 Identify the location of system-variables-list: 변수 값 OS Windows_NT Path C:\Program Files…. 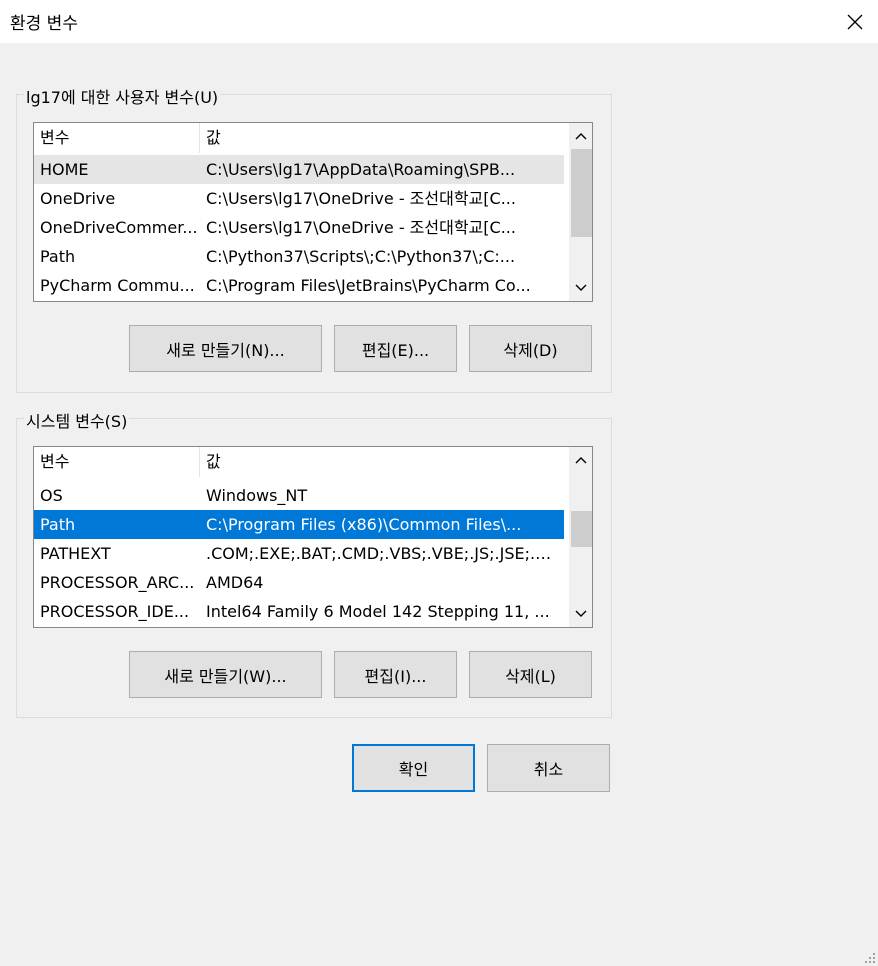
(313, 537).